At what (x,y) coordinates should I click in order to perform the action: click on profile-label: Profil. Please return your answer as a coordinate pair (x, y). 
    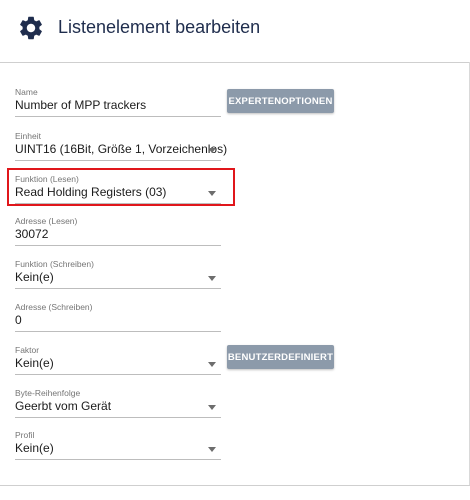
    Looking at the image, I should click on (25, 435).